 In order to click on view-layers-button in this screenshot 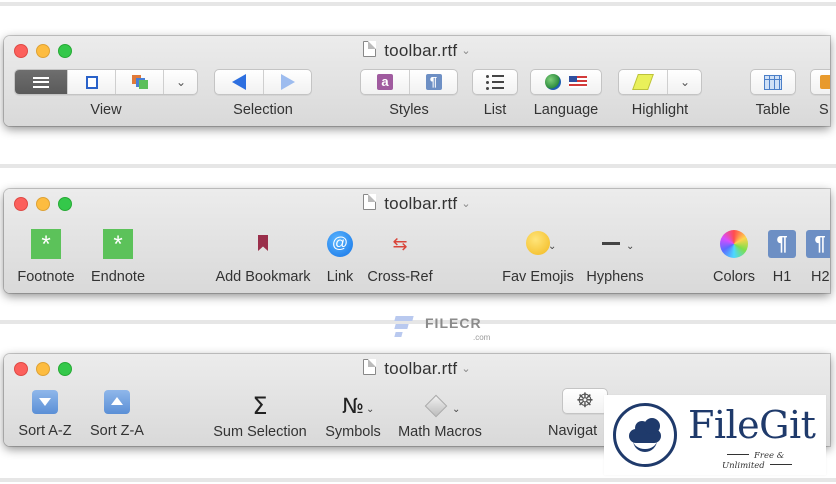, I will do `click(139, 82)`.